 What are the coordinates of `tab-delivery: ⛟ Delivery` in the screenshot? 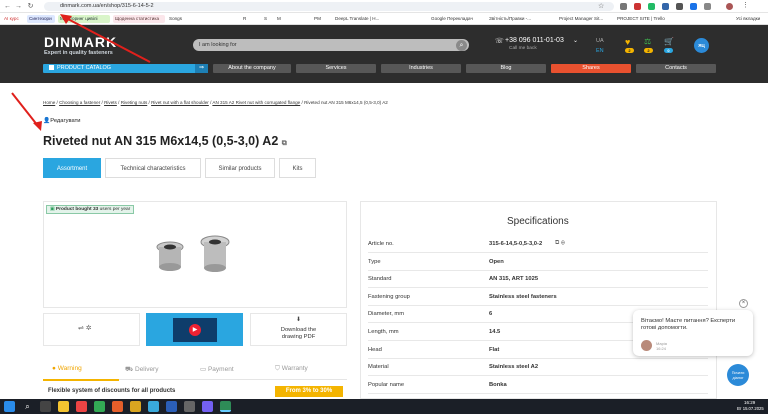 It's located at (141, 369).